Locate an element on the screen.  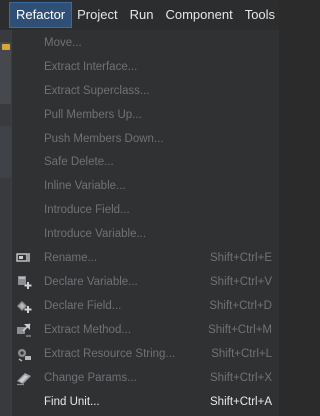
declare-field-icon is located at coordinates (24, 306).